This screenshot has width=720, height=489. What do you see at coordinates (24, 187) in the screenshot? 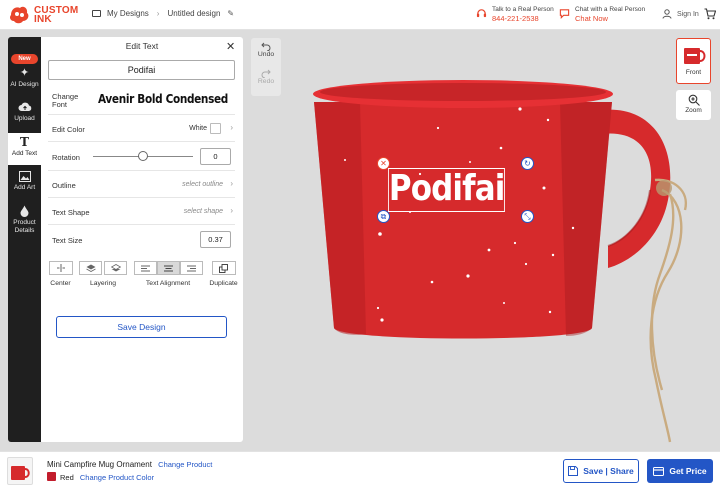
I see `rail-label: Add Art` at bounding box center [24, 187].